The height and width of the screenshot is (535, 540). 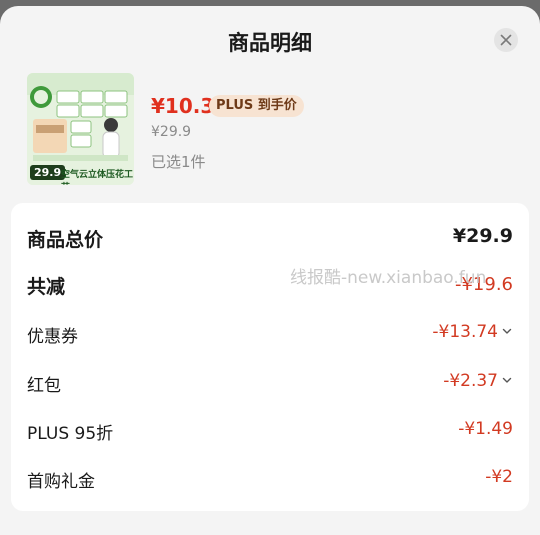 I want to click on coupon-amount: -¥13.74, so click(x=465, y=332).